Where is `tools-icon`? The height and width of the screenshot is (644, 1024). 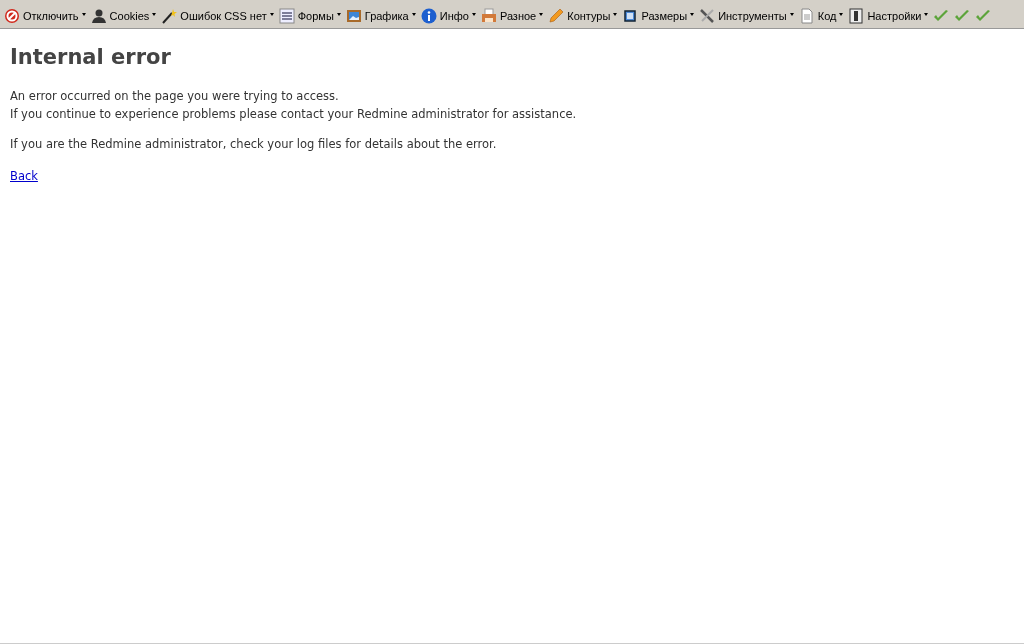 tools-icon is located at coordinates (707, 16).